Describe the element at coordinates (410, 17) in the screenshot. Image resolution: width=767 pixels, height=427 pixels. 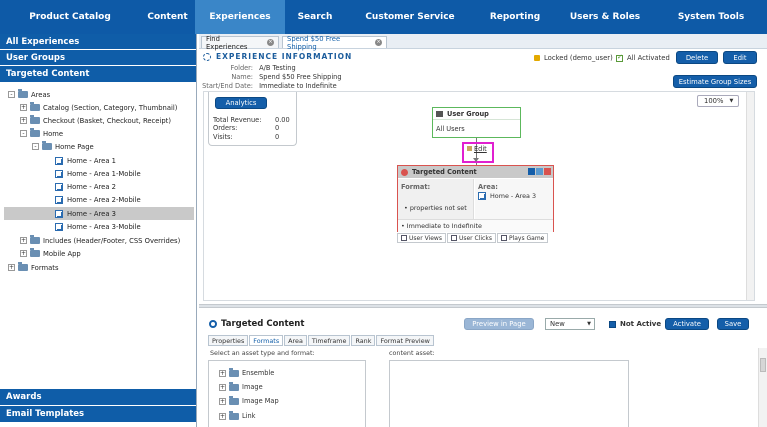
I see `nav-customer-service: Customer Service` at that location.